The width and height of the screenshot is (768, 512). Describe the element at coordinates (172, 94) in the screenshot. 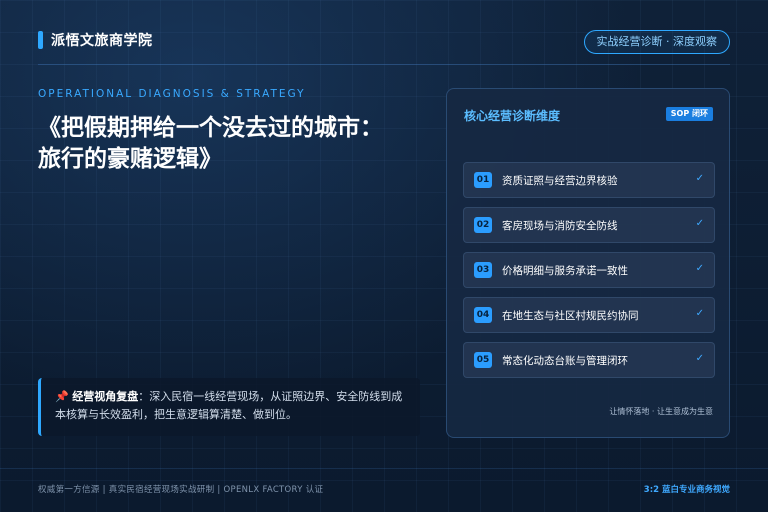

I see `english-subtitle: OPERATIONAL DIAGNOSIS & STRATEGY` at that location.